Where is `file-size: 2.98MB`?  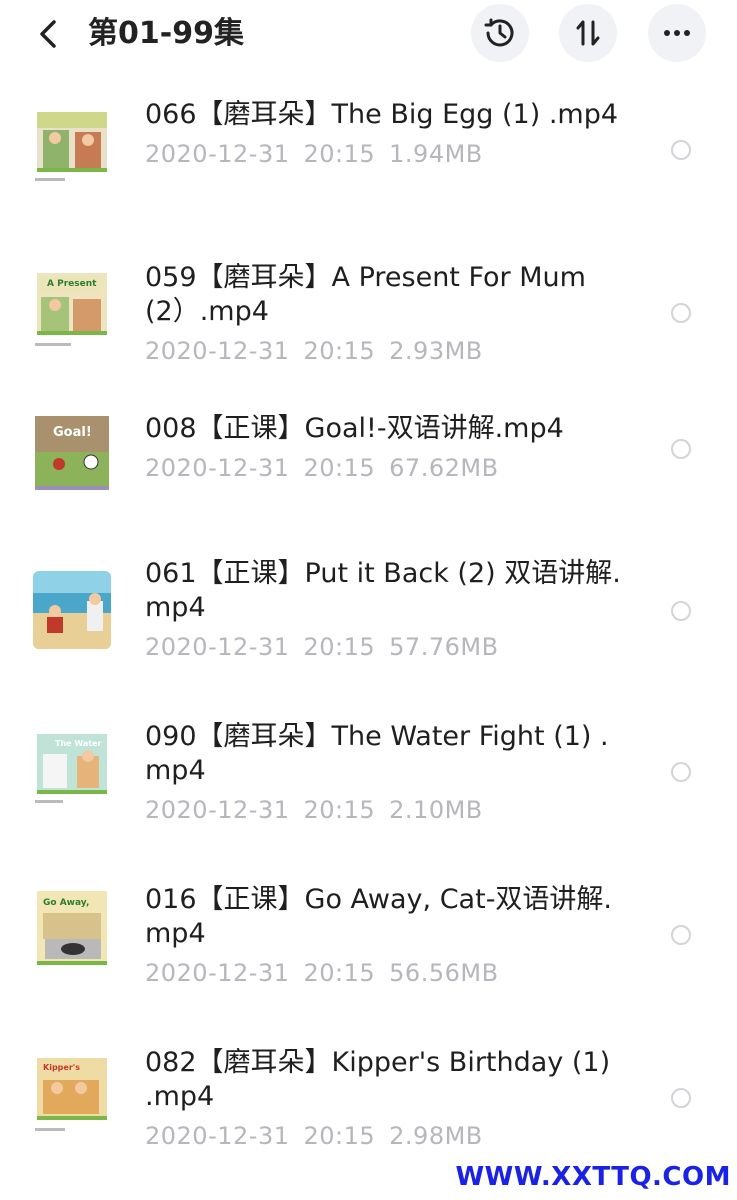 file-size: 2.98MB is located at coordinates (436, 1136).